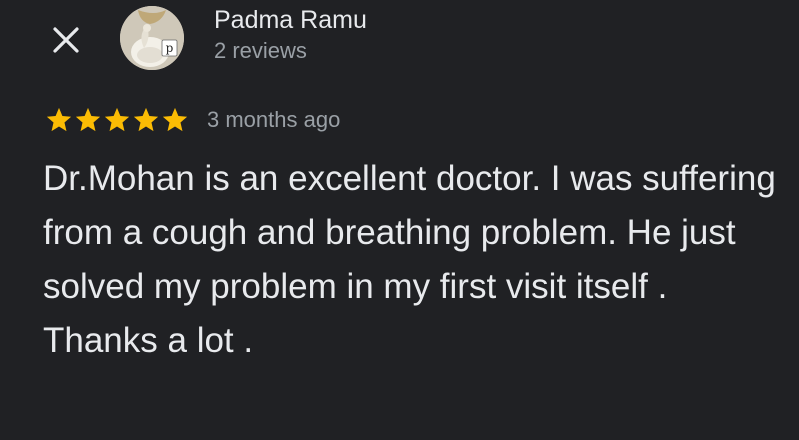 This screenshot has width=799, height=440. Describe the element at coordinates (274, 119) in the screenshot. I see `review-time: 3 months ago` at that location.